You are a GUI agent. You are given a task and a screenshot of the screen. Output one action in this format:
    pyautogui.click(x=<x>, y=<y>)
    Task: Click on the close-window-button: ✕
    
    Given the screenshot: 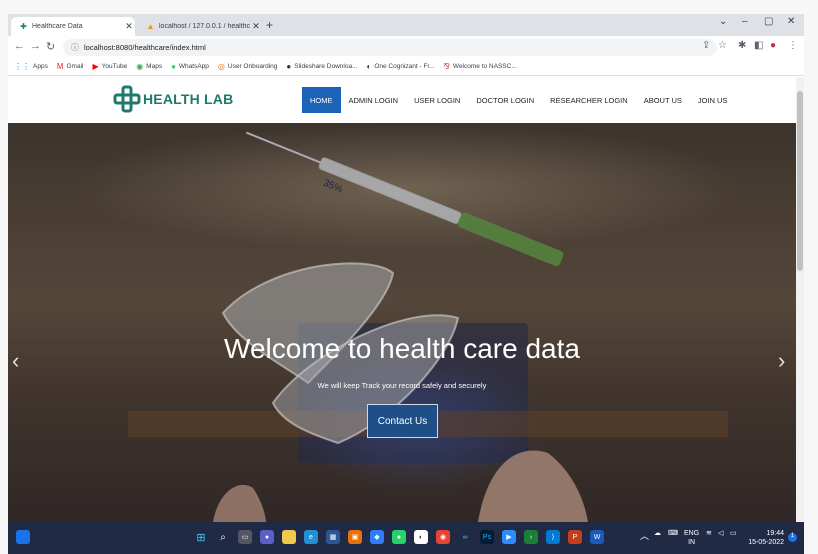 What is the action you would take?
    pyautogui.click(x=791, y=21)
    